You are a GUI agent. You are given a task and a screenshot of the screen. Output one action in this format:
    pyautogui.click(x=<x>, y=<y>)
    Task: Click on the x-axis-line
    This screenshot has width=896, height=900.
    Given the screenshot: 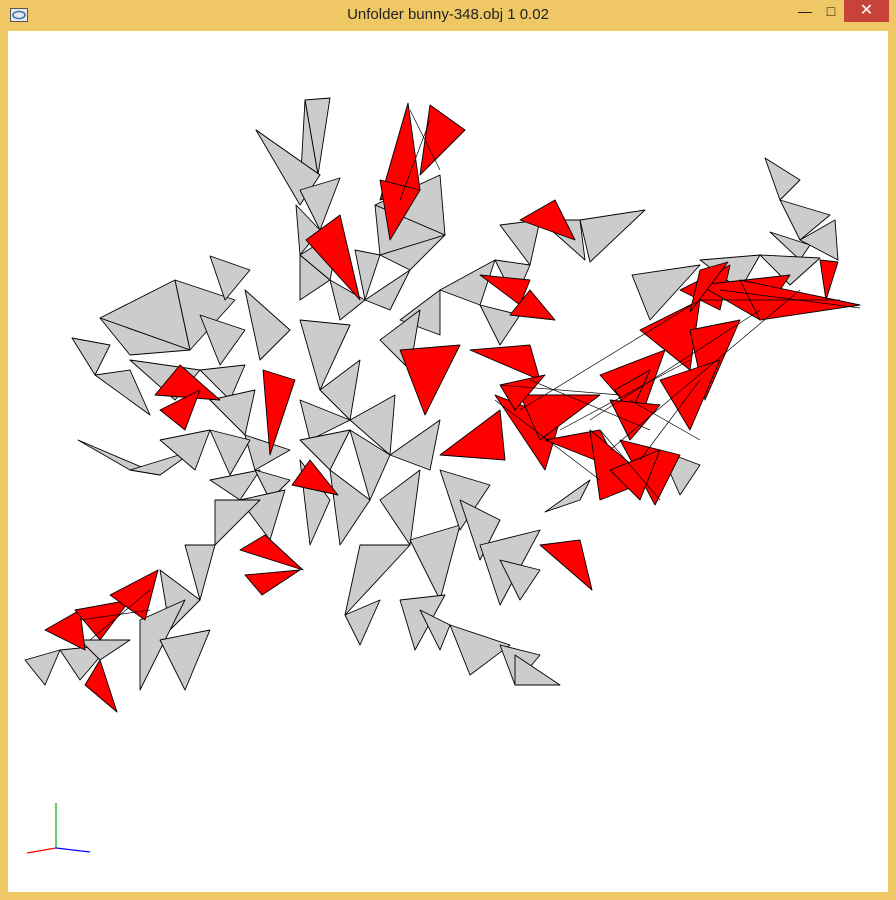 What is the action you would take?
    pyautogui.click(x=73, y=850)
    